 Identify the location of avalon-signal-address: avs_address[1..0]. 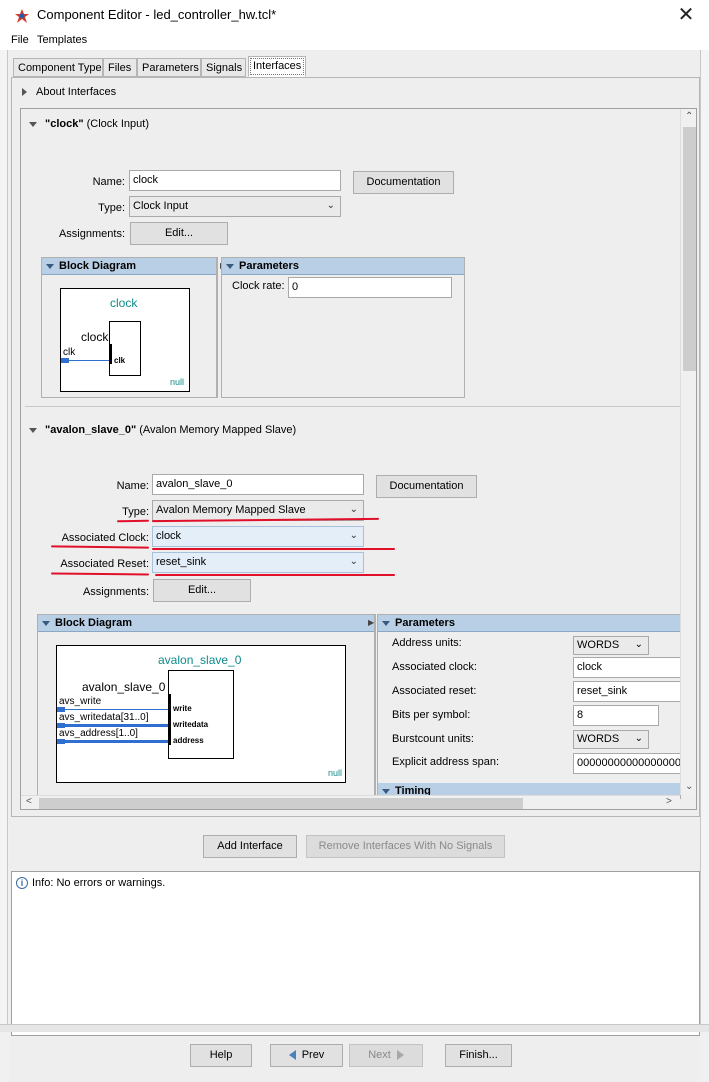
(98, 733).